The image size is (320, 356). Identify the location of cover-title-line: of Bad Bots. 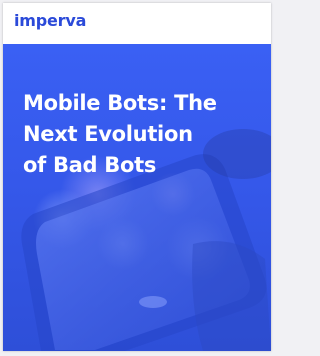
(90, 165).